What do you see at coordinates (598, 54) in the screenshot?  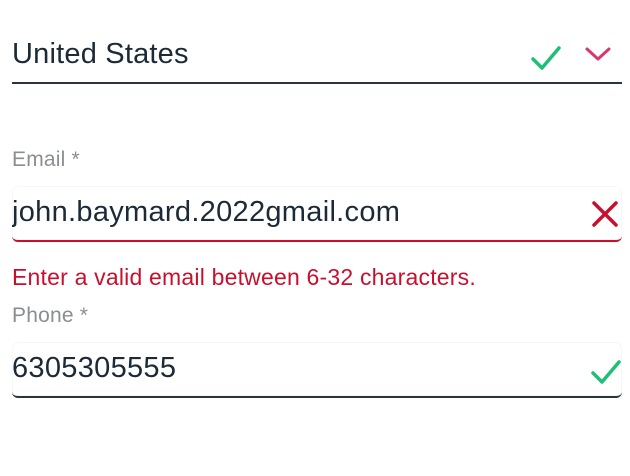 I see `chevron-down-icon` at bounding box center [598, 54].